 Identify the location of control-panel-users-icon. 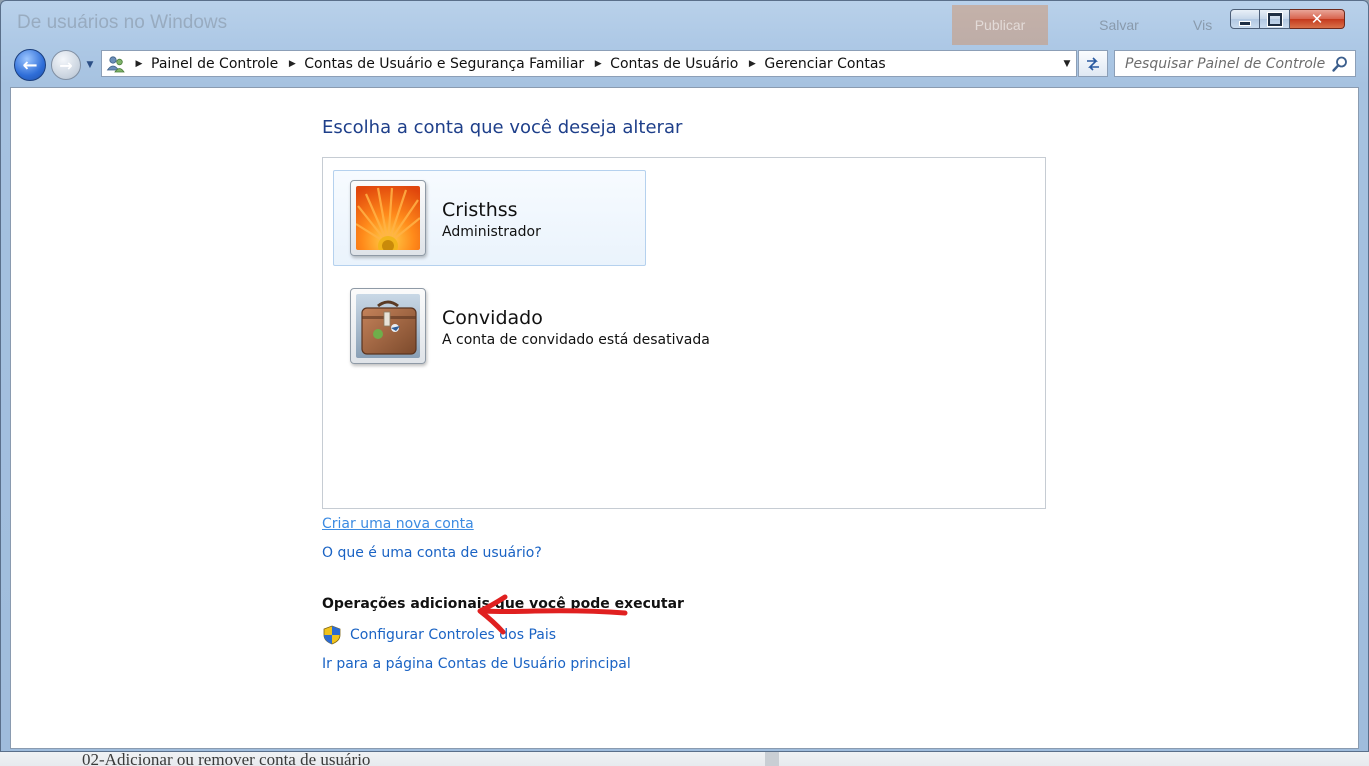
(116, 64).